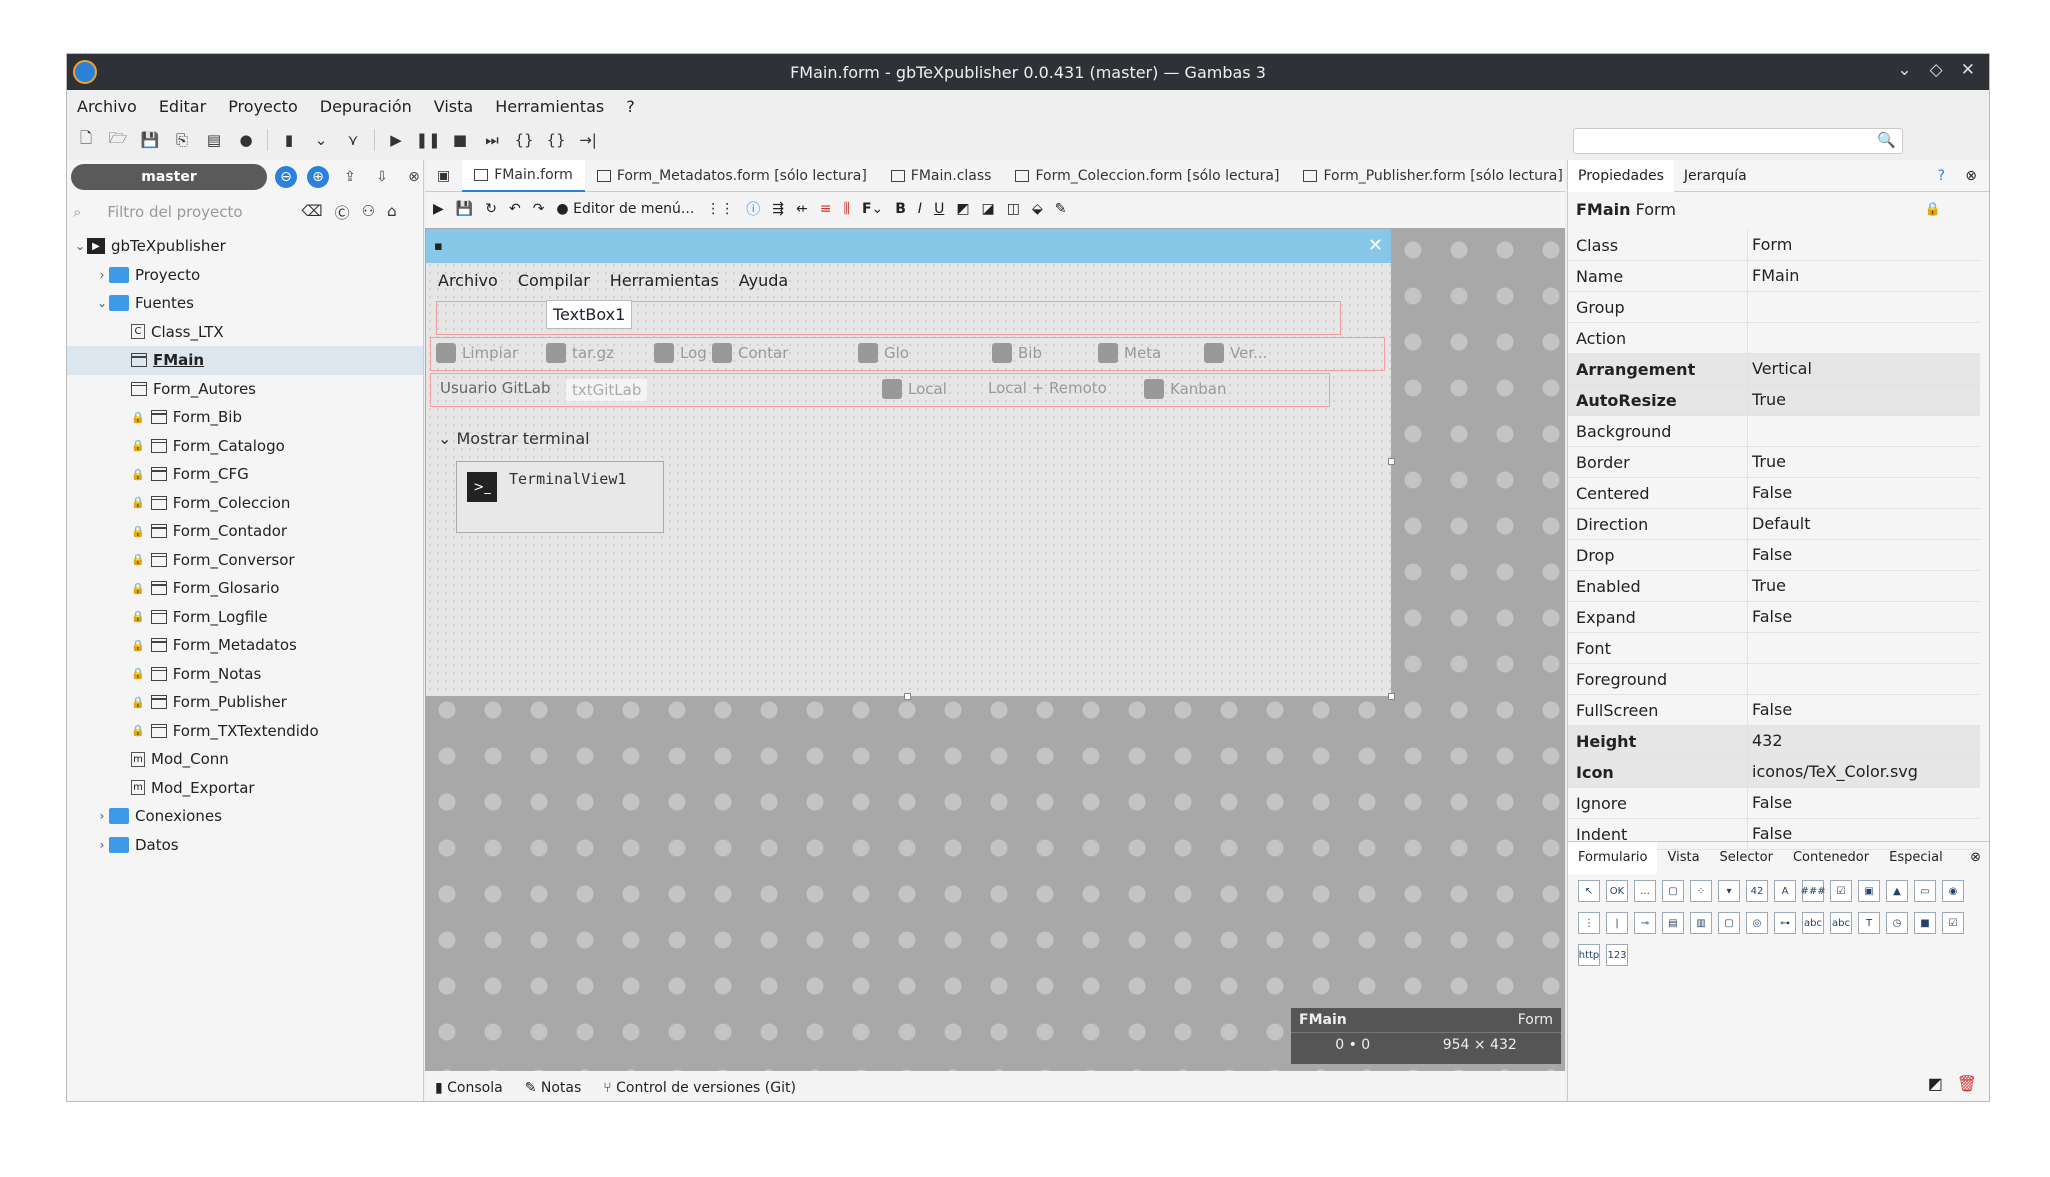  I want to click on shape-icon: ◩, so click(962, 209).